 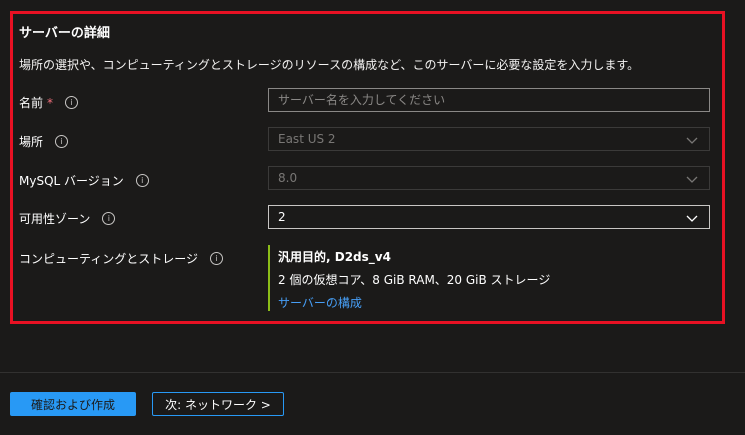 What do you see at coordinates (489, 139) in the screenshot?
I see `location-dropdown: East US 2` at bounding box center [489, 139].